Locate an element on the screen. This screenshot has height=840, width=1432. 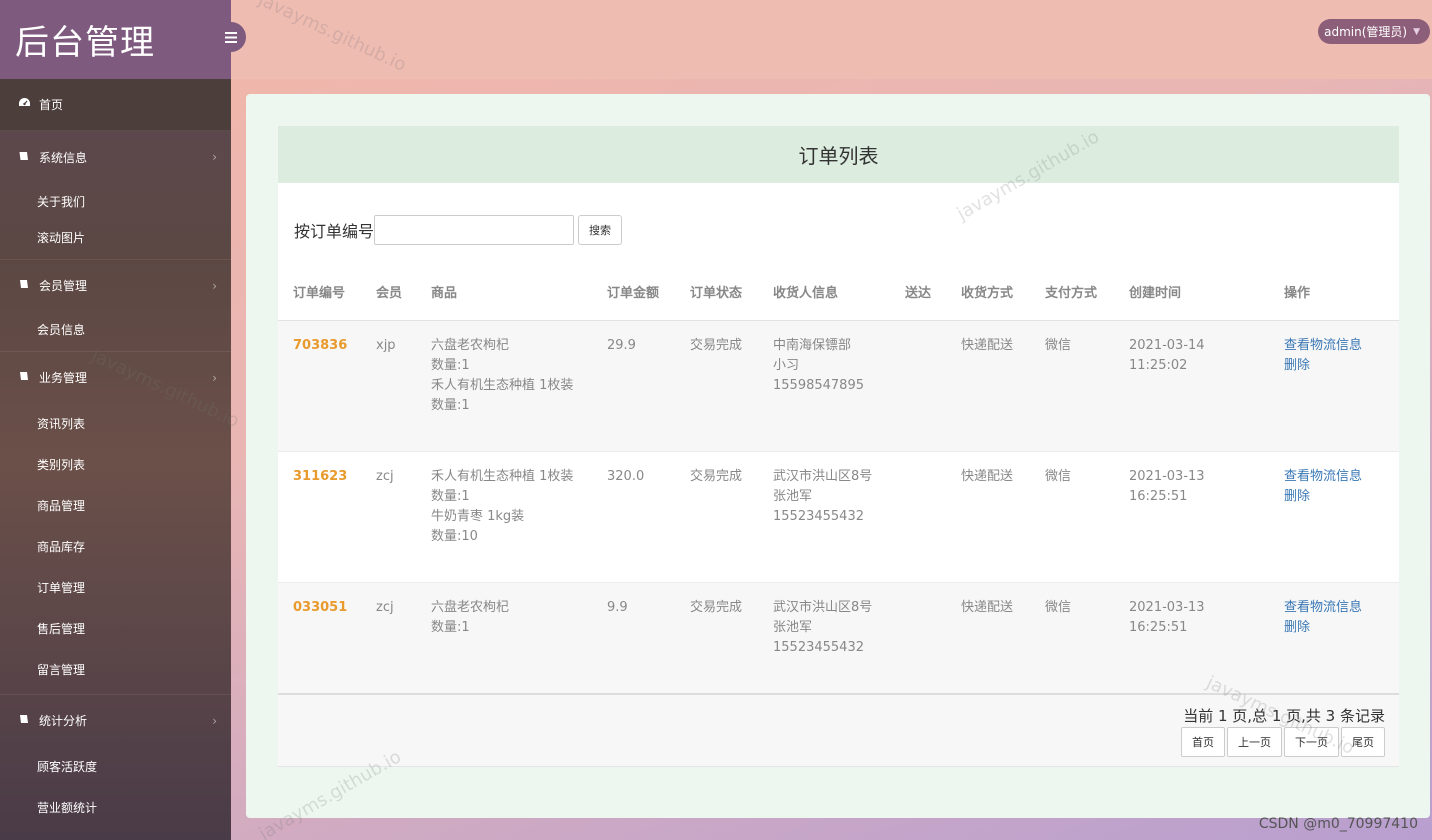
sidebar-item-after-sales: 售后管理 is located at coordinates (115, 628).